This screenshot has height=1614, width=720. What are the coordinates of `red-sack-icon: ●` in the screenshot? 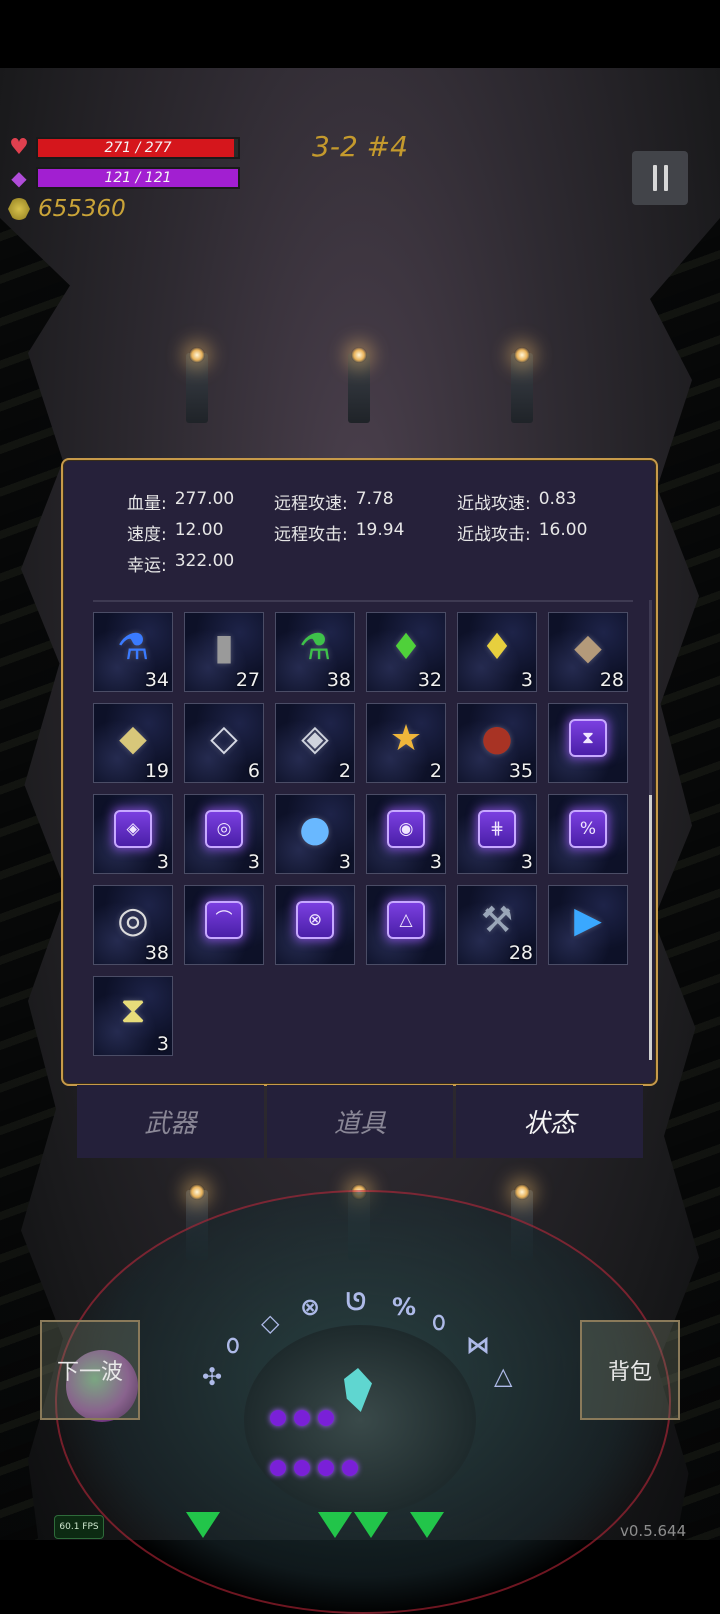 It's located at (497, 738).